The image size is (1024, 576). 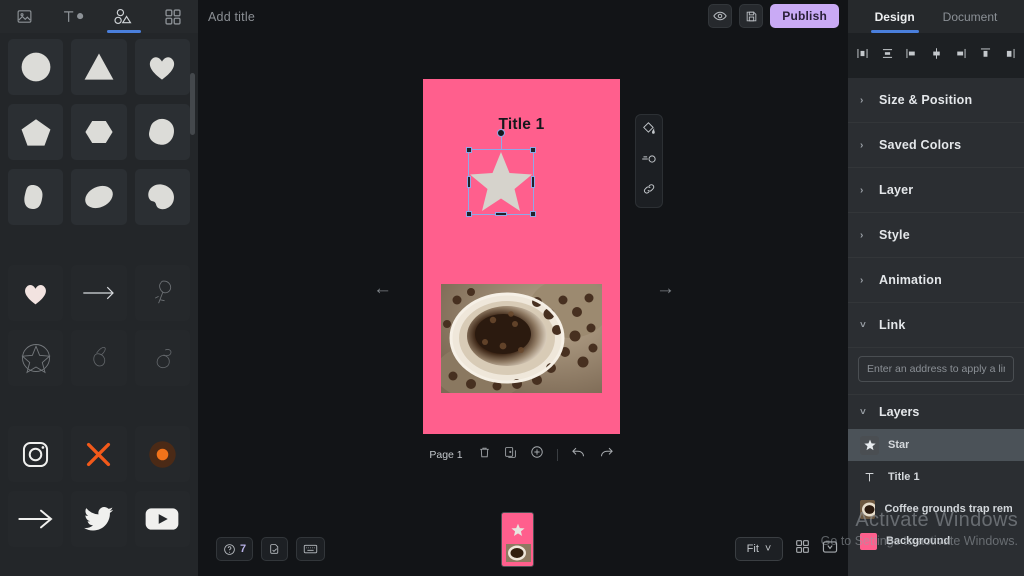 I want to click on layers-title: Layers, so click(x=899, y=412).